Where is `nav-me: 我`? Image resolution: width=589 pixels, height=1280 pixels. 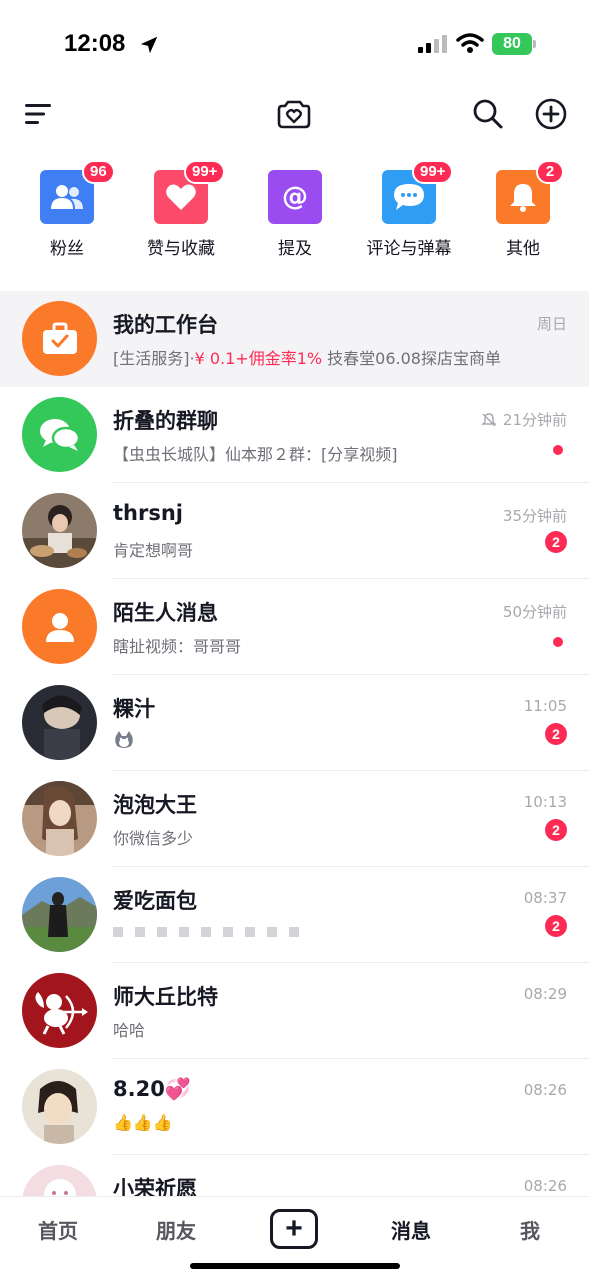 nav-me: 我 is located at coordinates (530, 1229).